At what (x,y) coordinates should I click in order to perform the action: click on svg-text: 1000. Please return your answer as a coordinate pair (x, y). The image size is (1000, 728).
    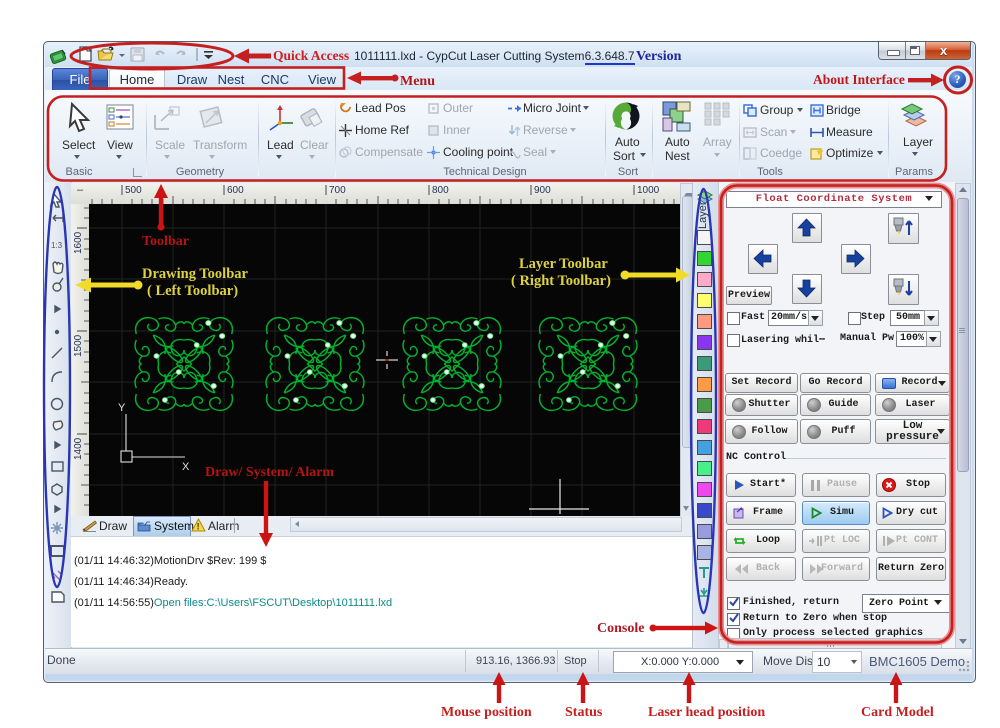
    Looking at the image, I should click on (648, 190).